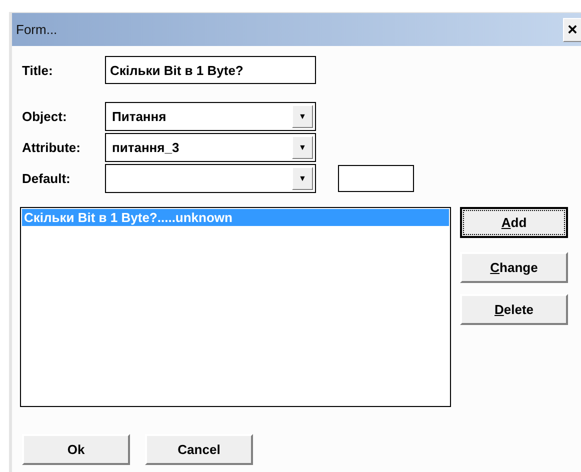  Describe the element at coordinates (514, 267) in the screenshot. I see `action-button: Change` at that location.